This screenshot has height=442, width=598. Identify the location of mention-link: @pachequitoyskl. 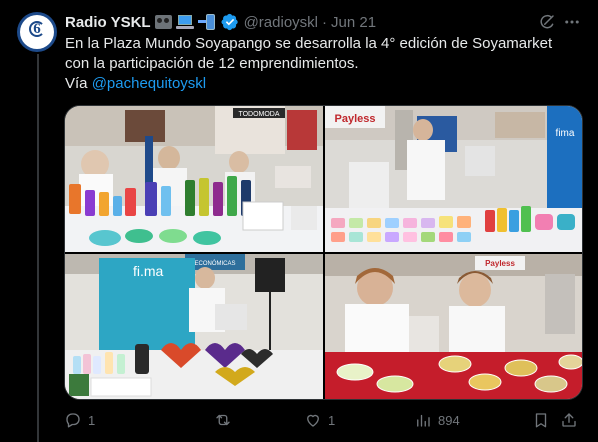
(149, 83).